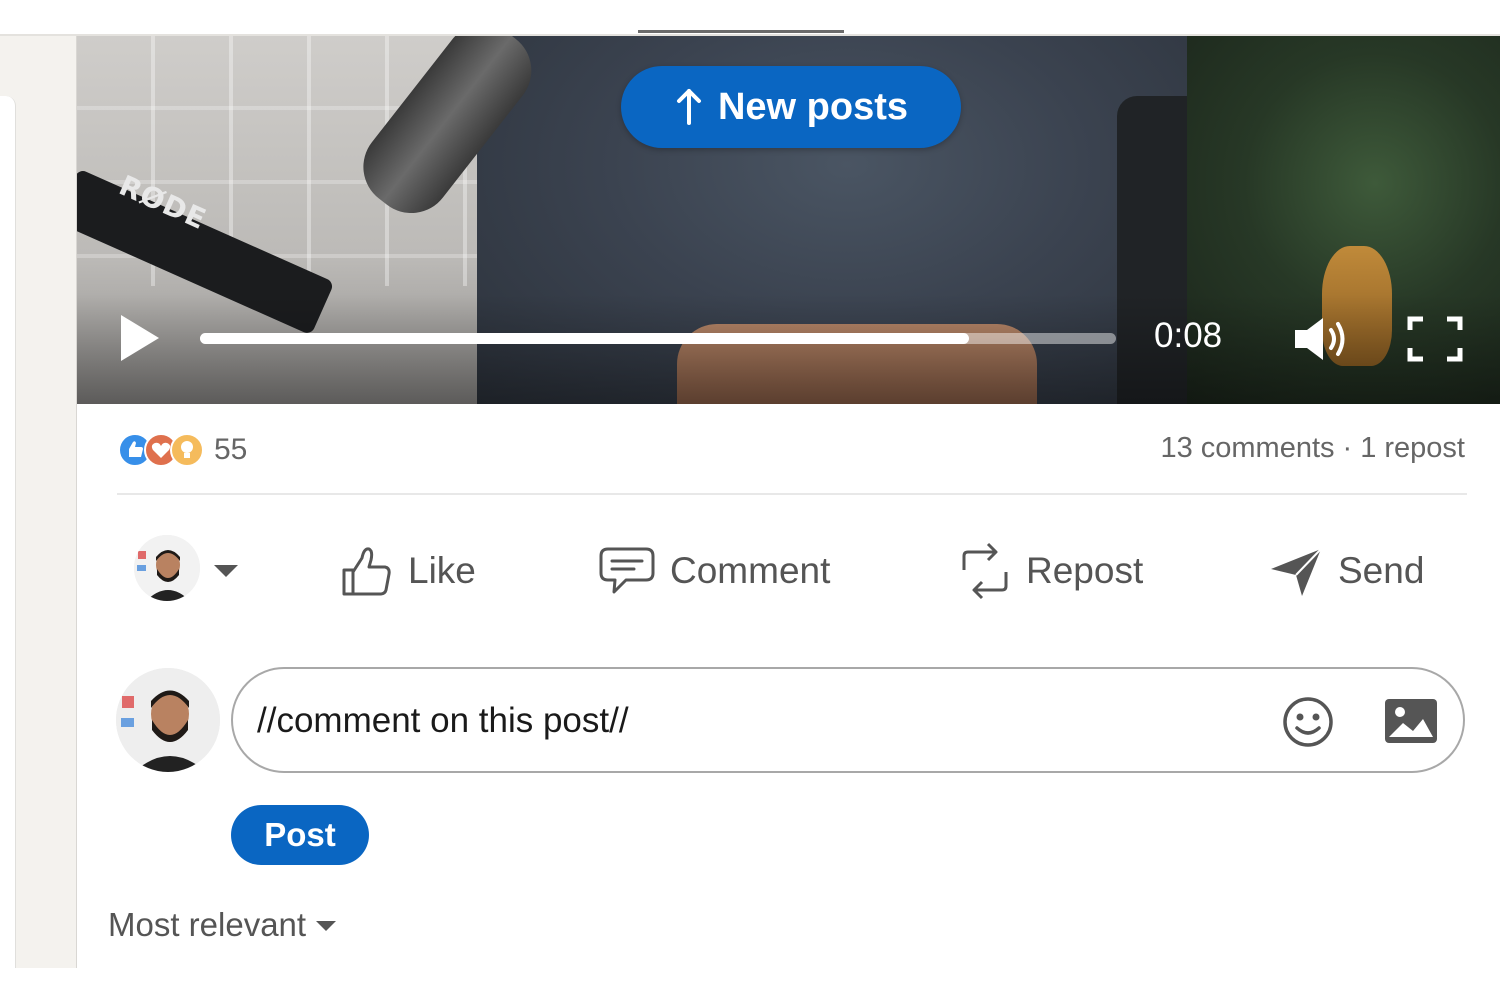  What do you see at coordinates (813, 106) in the screenshot?
I see `new-posts-label: New posts` at bounding box center [813, 106].